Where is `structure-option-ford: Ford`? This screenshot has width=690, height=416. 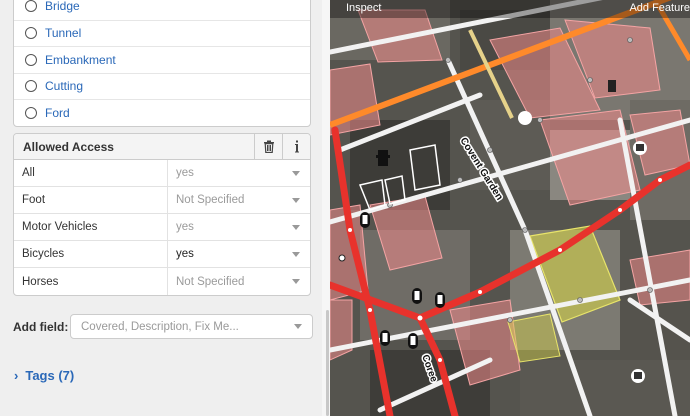
structure-option-ford: Ford is located at coordinates (162, 112).